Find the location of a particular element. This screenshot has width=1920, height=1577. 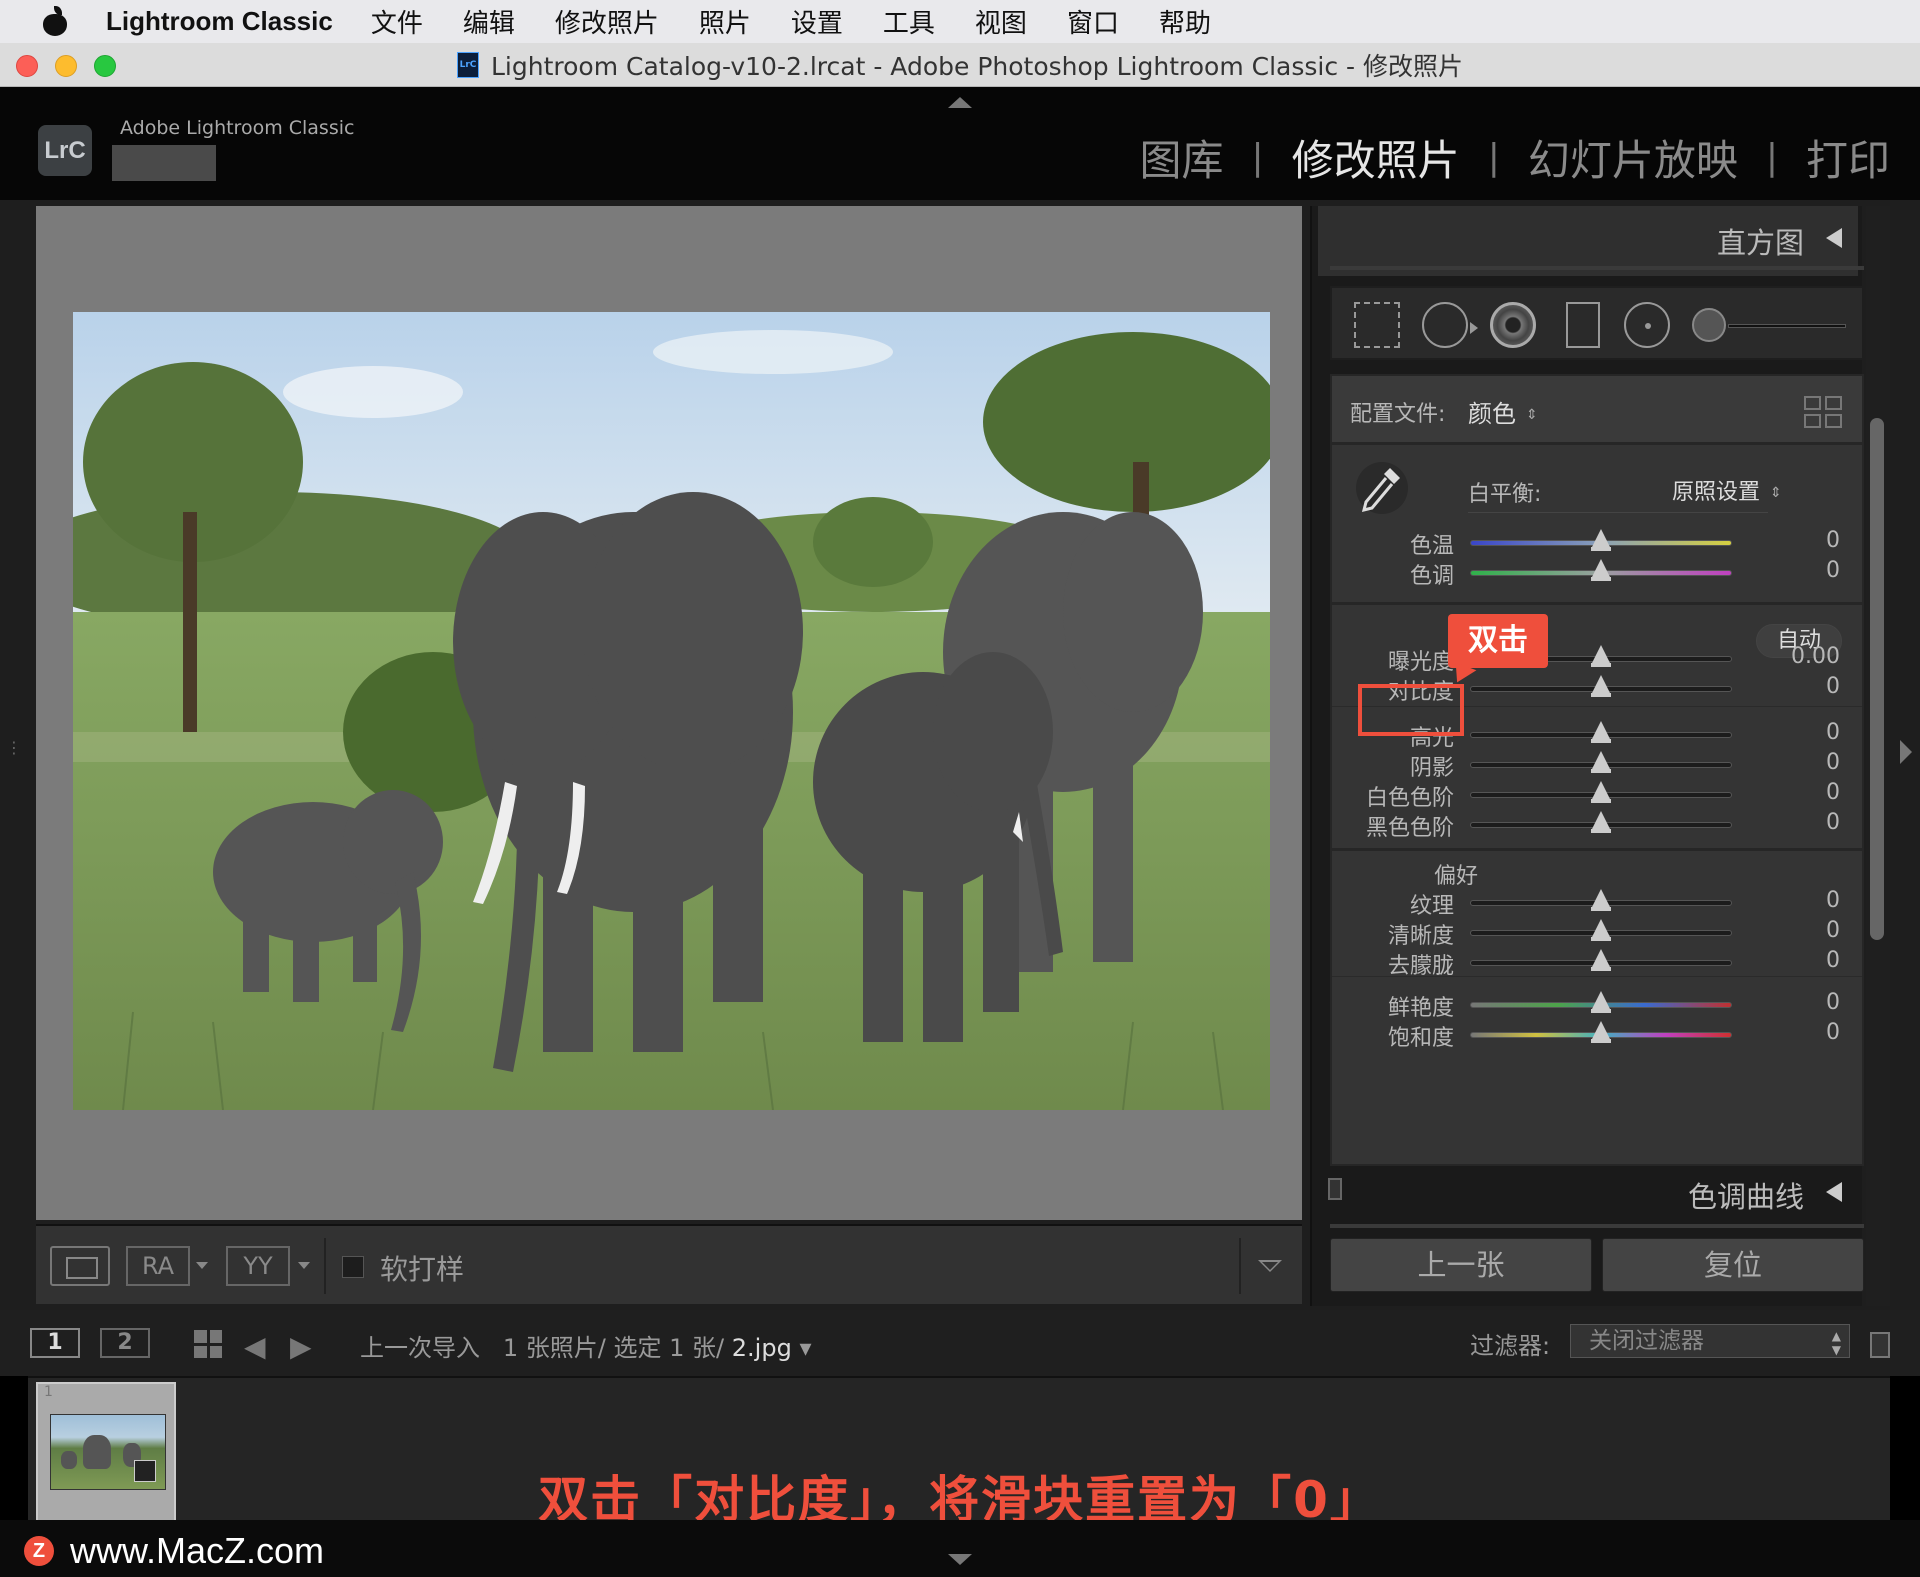

saturation-slider-thumb is located at coordinates (1601, 1032).